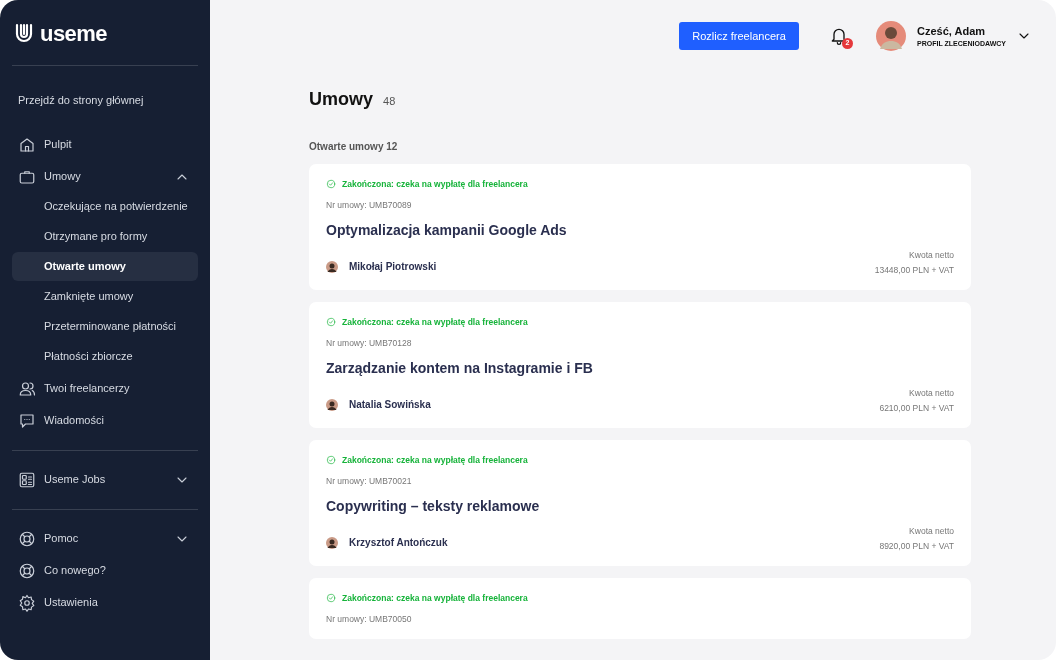  Describe the element at coordinates (640, 365) in the screenshot. I see `contract-card: Zakończona: czeka na wypłatę dla freelancera Nr umowy: UMB70128 Zarządzanie kontem na Instagramie i FB Natalia Sowińska Kwota netto 6210,00 PLN + VAT` at that location.